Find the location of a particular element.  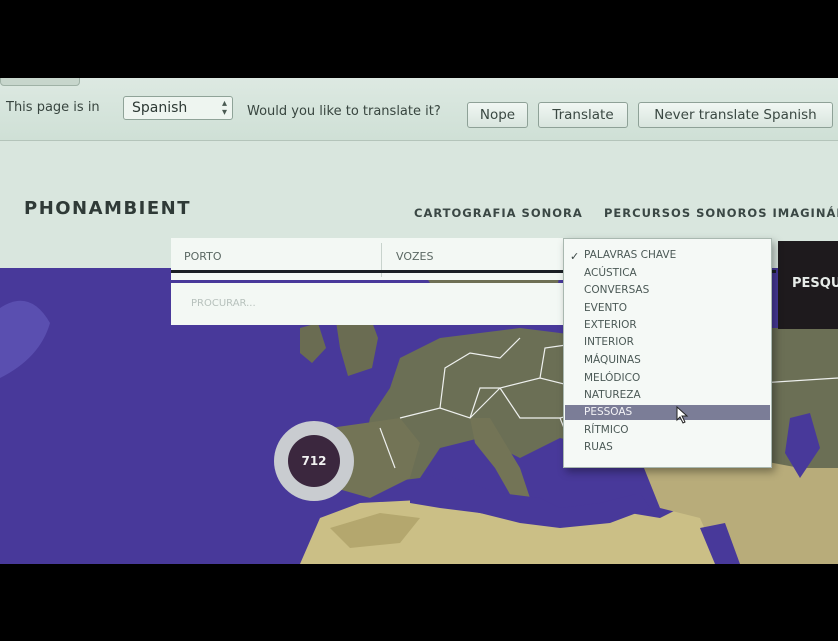

browser-tab is located at coordinates (40, 82).